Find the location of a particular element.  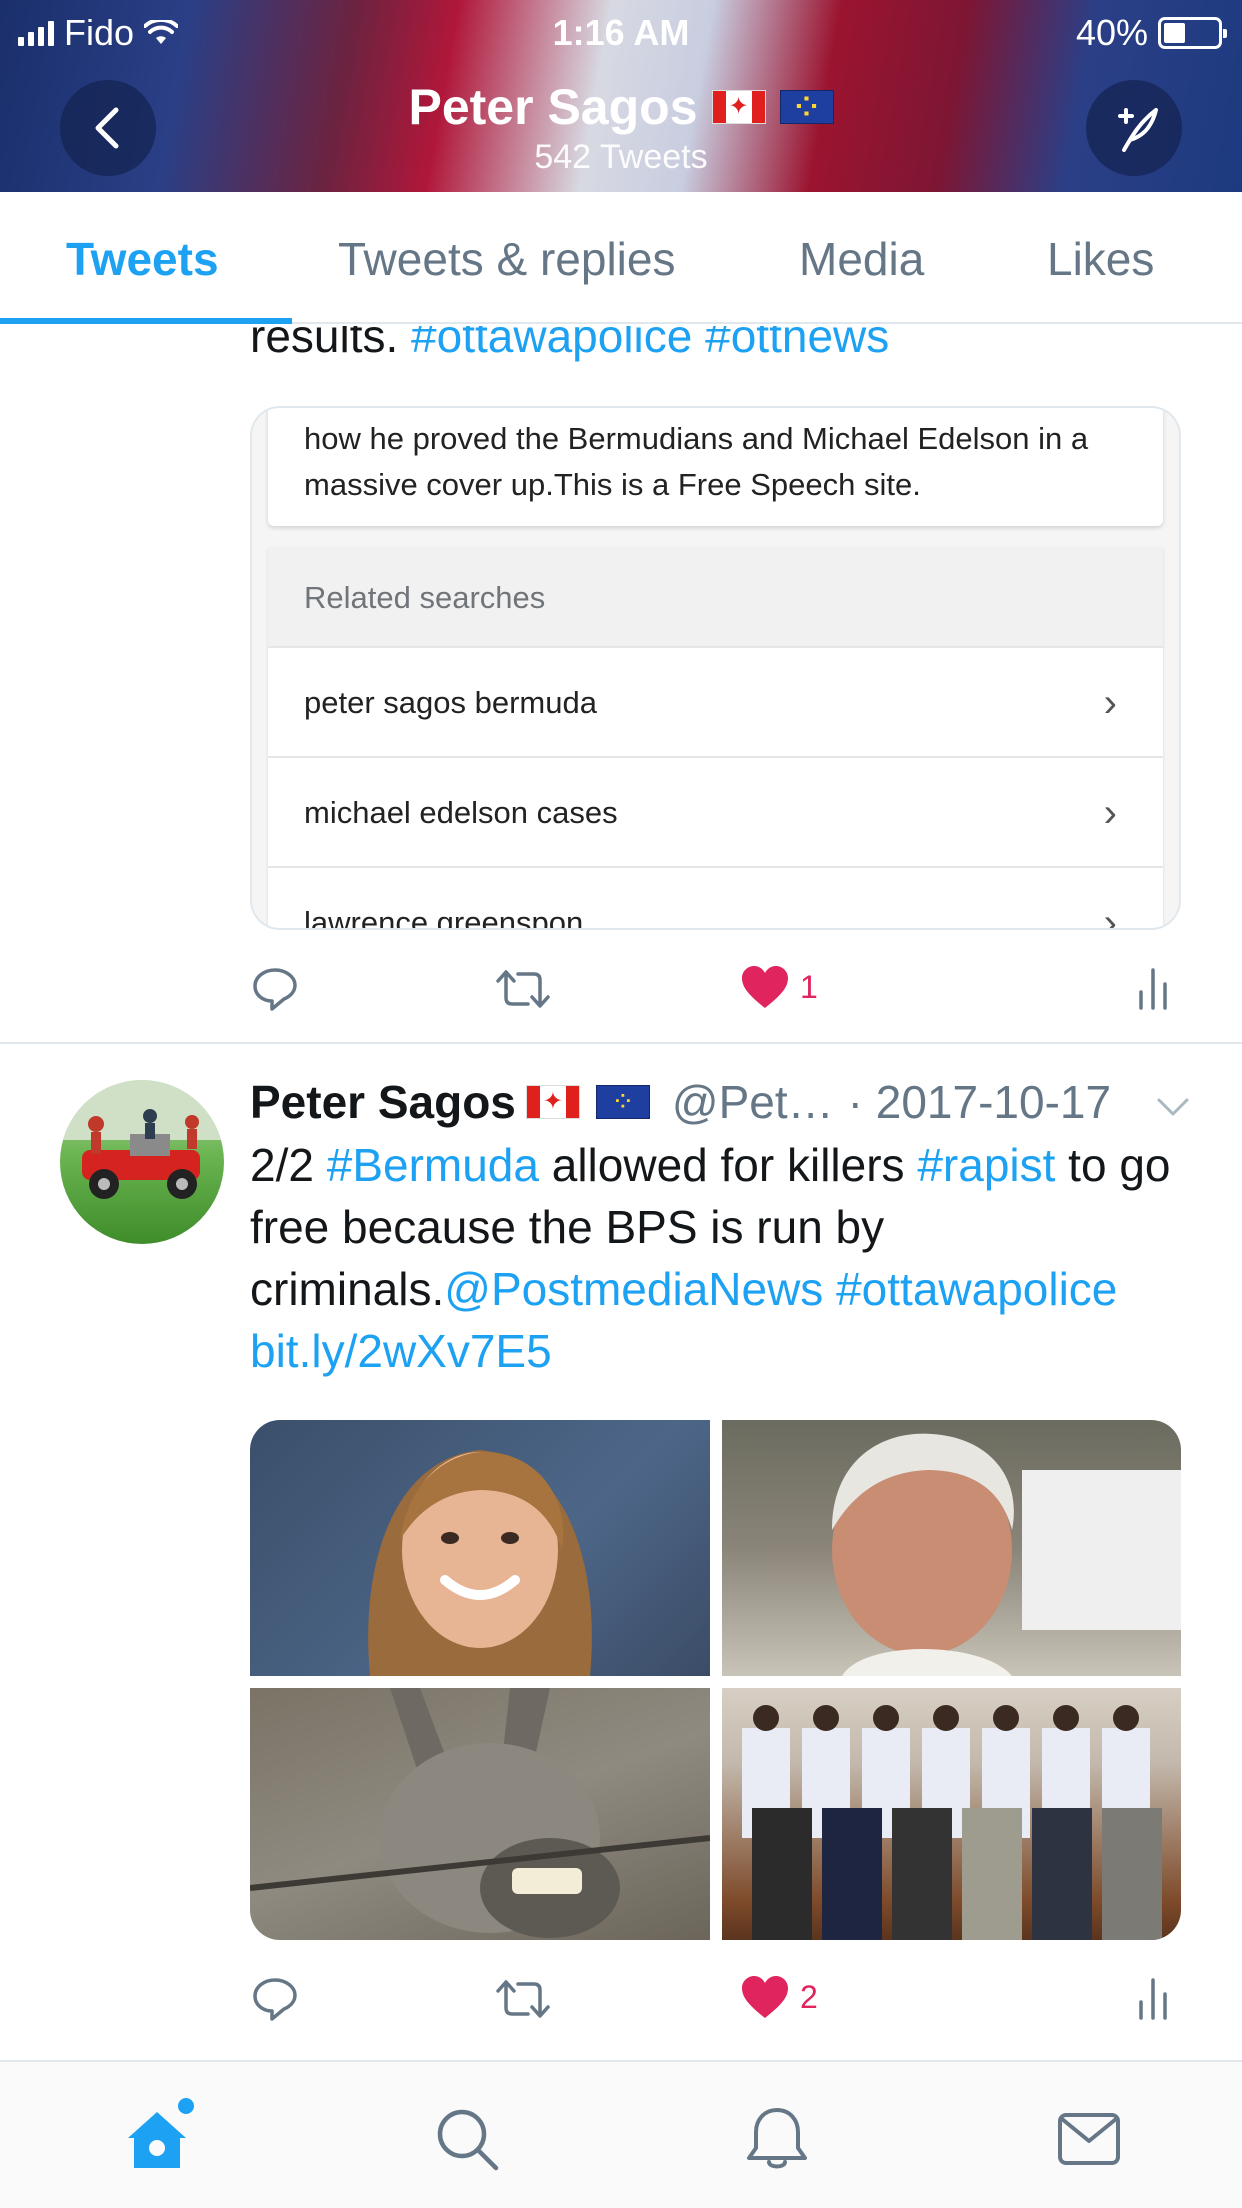

tweet-date: · 2017-10-17 is located at coordinates (979, 1102).